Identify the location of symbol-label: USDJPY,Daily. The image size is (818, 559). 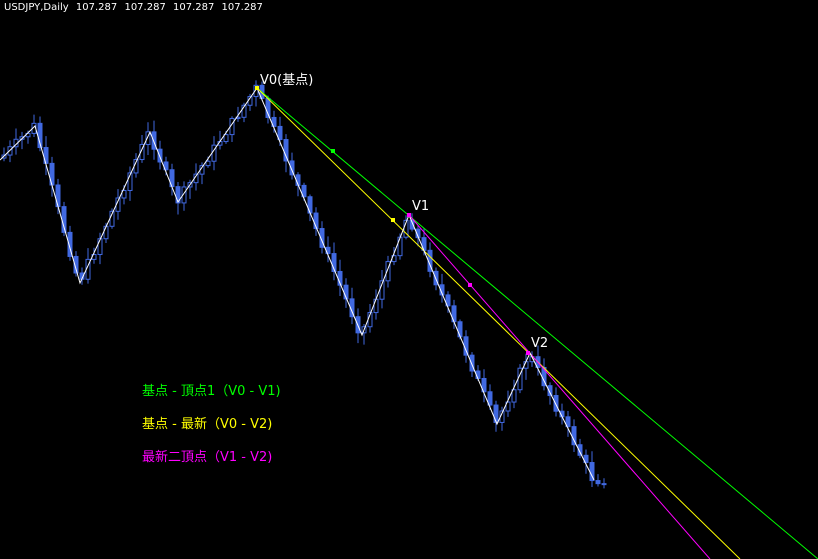
(36, 7).